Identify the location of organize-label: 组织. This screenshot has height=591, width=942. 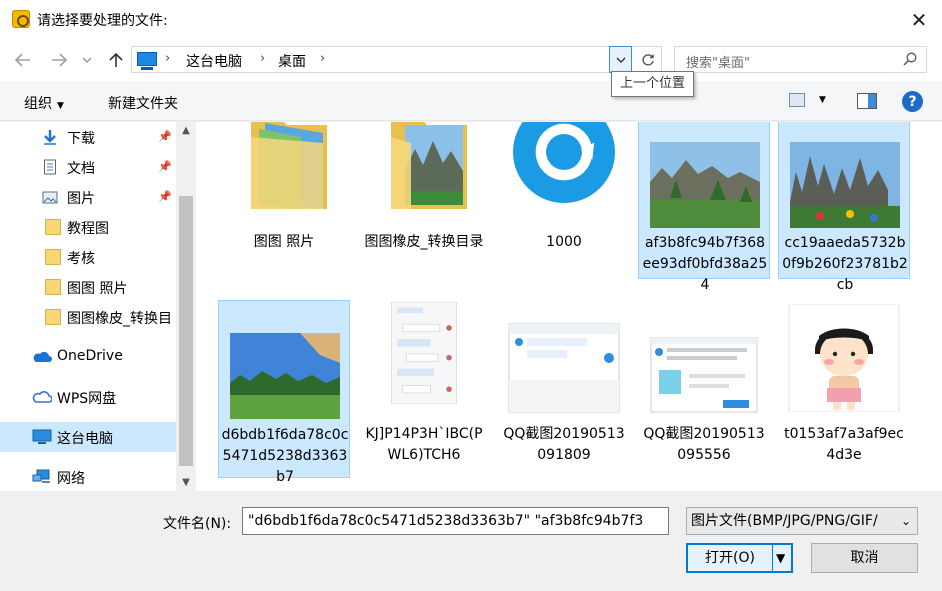
(38, 104).